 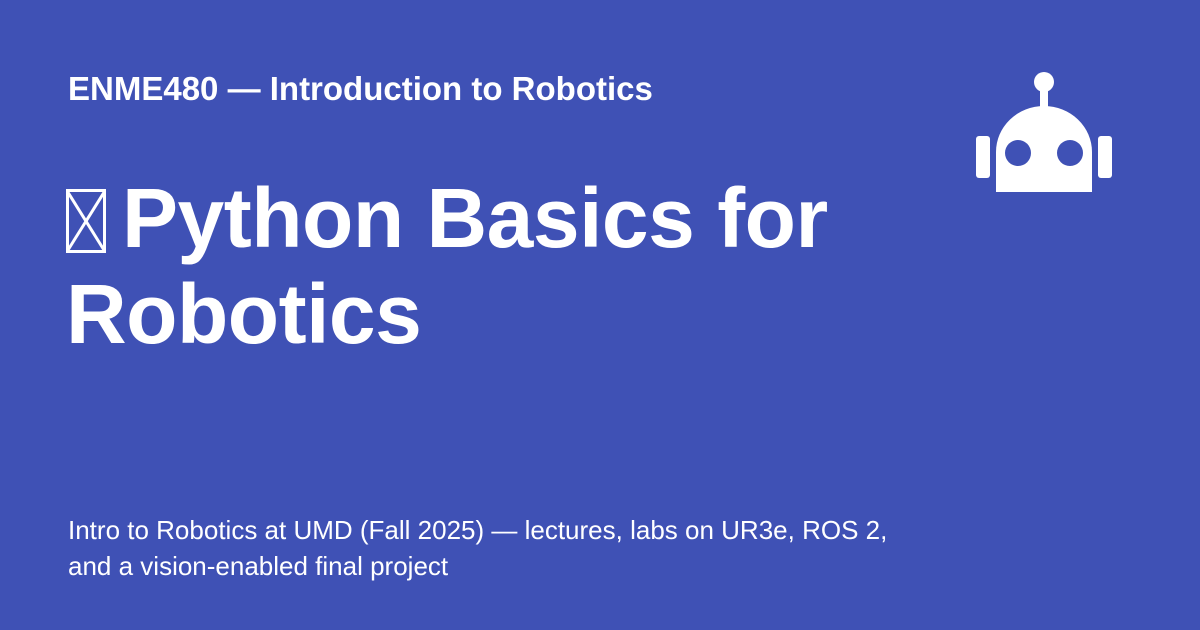 I want to click on robot-head-icon, so click(x=1044, y=132).